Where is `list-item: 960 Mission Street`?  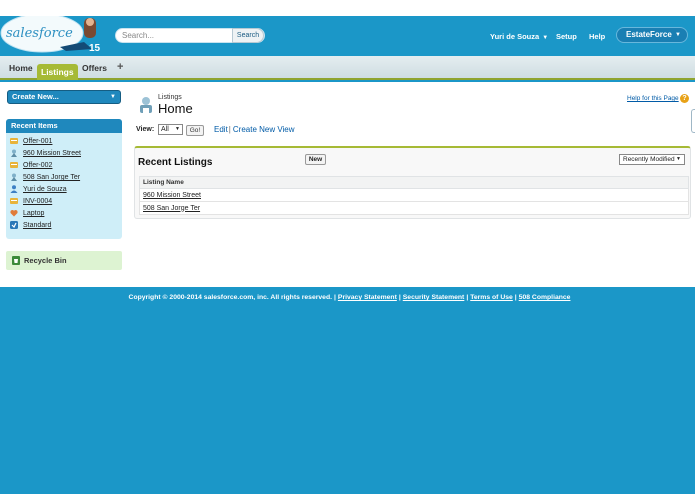
list-item: 960 Mission Street is located at coordinates (64, 153).